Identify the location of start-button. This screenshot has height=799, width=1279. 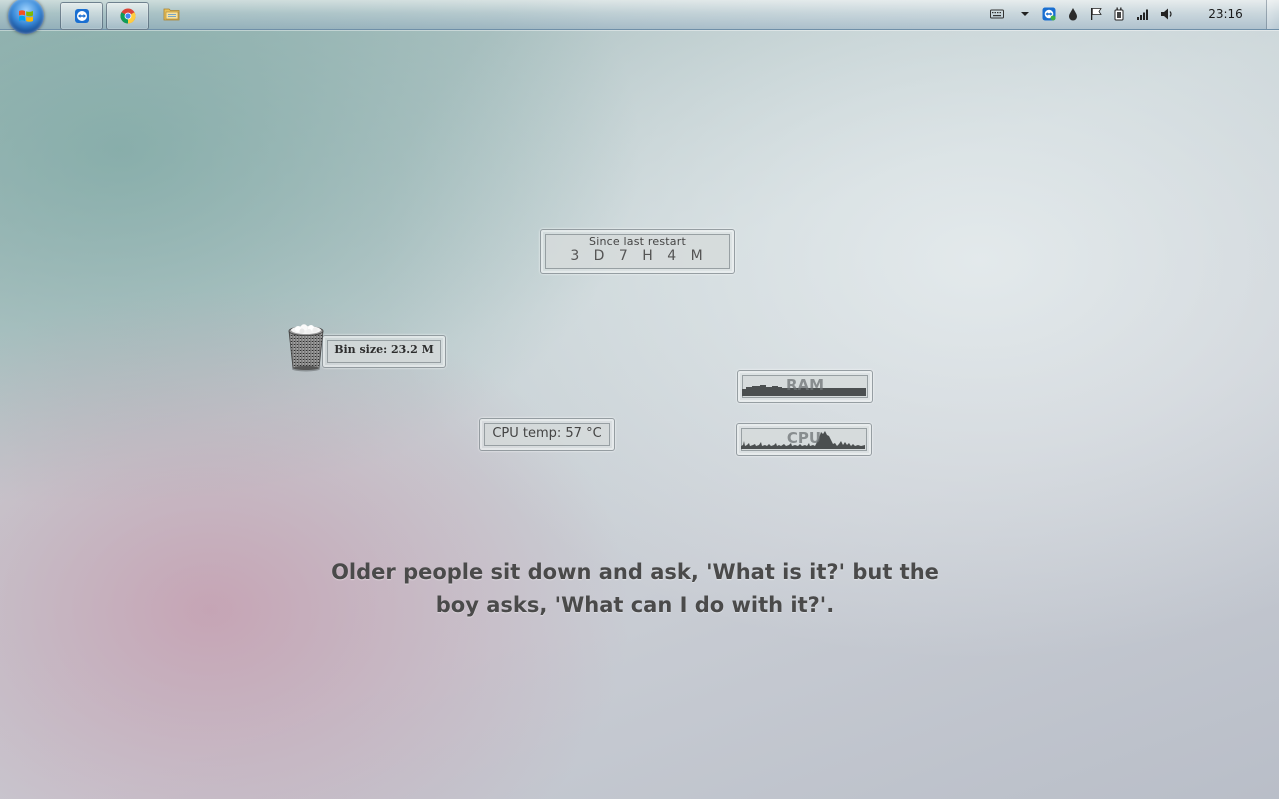
(26, 17).